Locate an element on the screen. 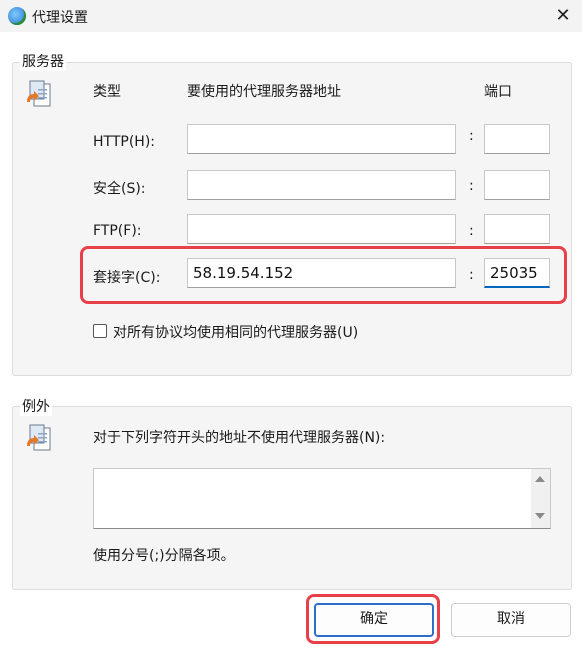  exceptions-value is located at coordinates (322, 473).